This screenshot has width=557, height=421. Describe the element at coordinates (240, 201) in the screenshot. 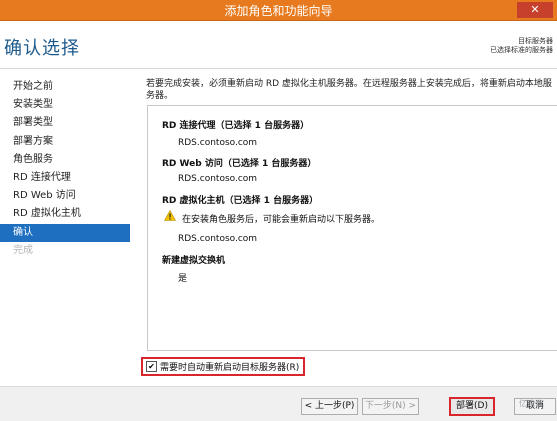

I see `section-heading-rd-virtualization-host: RD 虚拟化主机（已选择 1 台服务器）` at that location.